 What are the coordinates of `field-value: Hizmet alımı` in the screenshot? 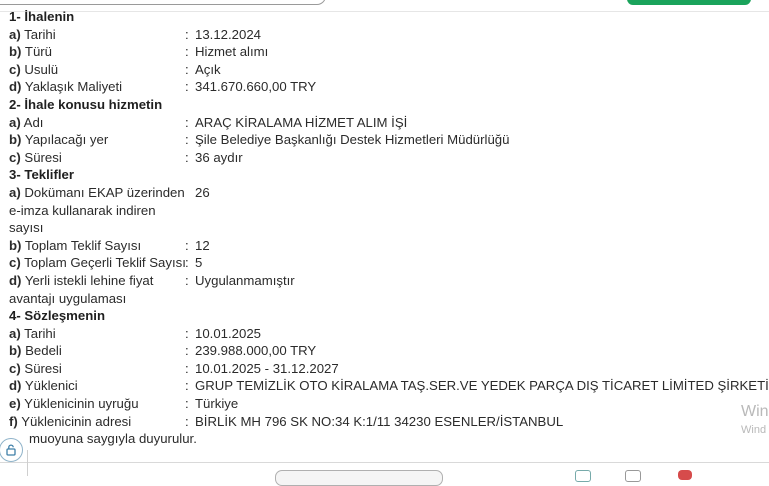 It's located at (232, 52).